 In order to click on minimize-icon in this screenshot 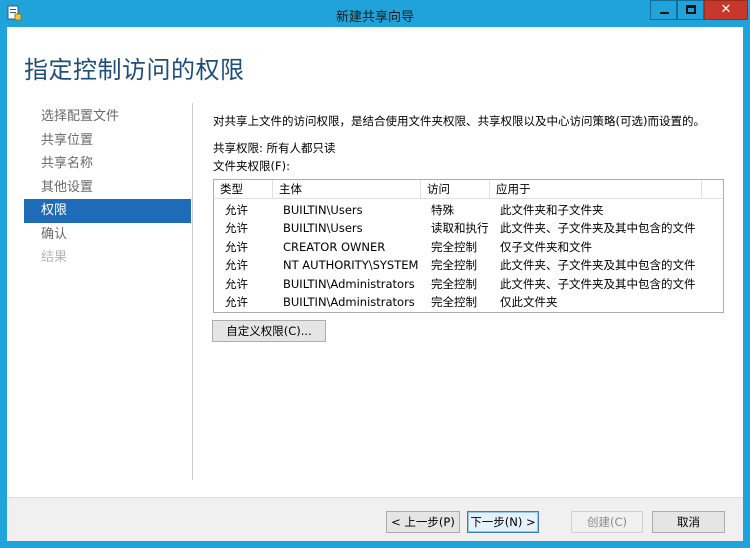, I will do `click(664, 13)`.